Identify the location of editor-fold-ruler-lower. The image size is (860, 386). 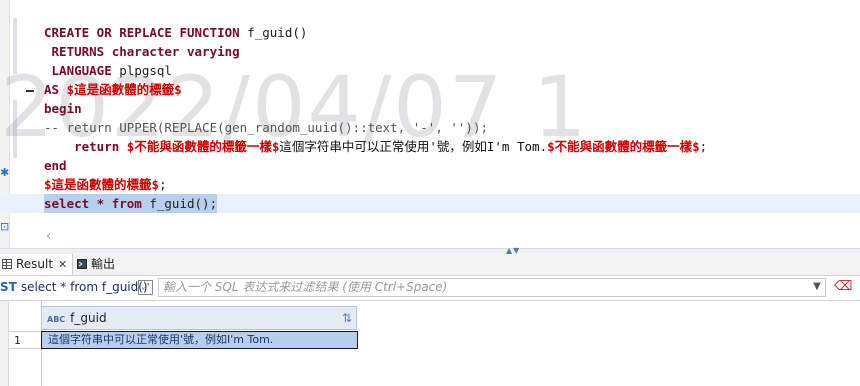
(15, 129).